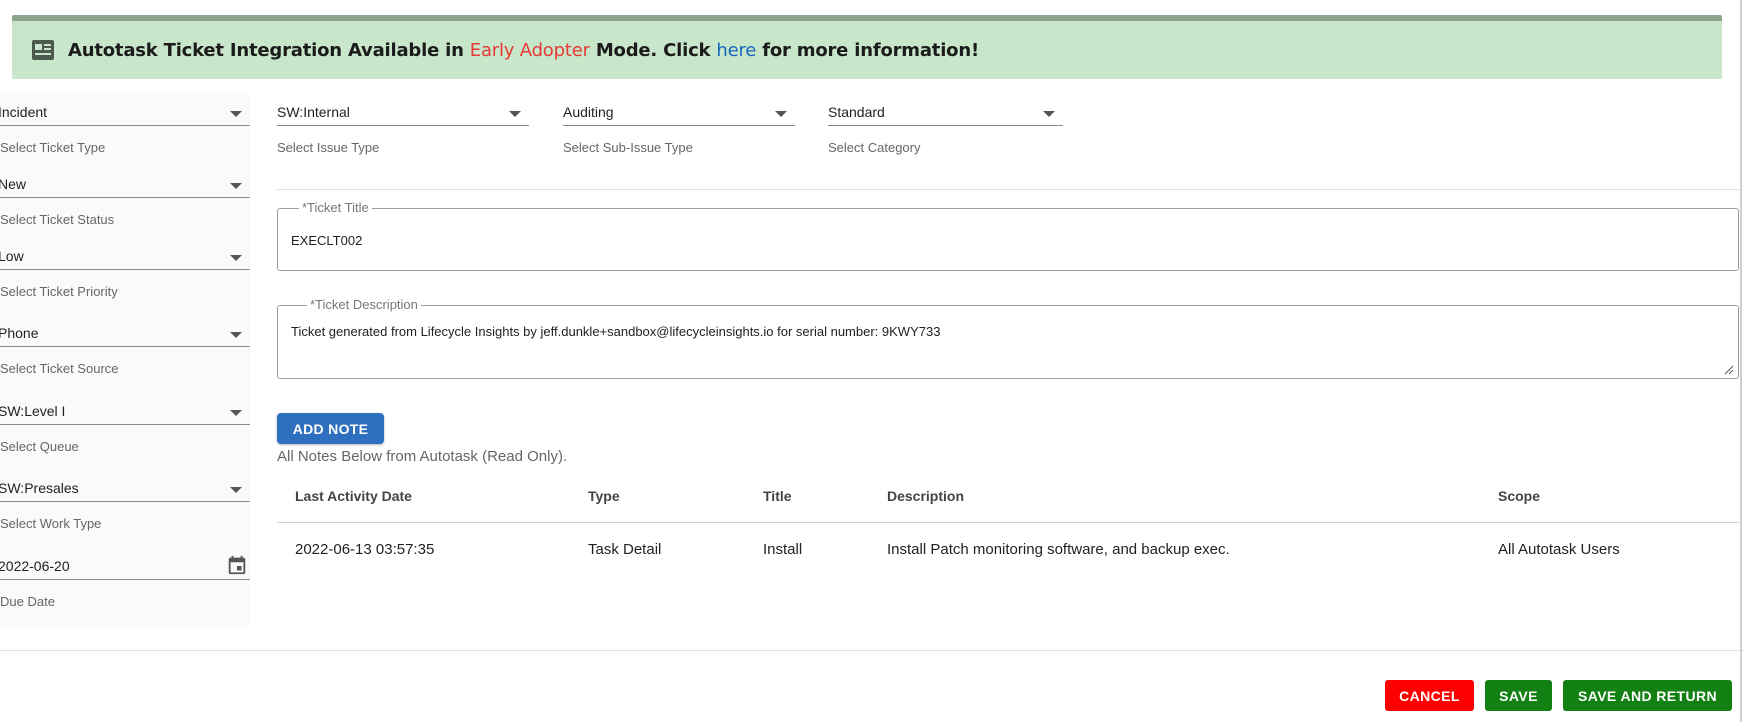  I want to click on save-button: SAVE, so click(1518, 695).